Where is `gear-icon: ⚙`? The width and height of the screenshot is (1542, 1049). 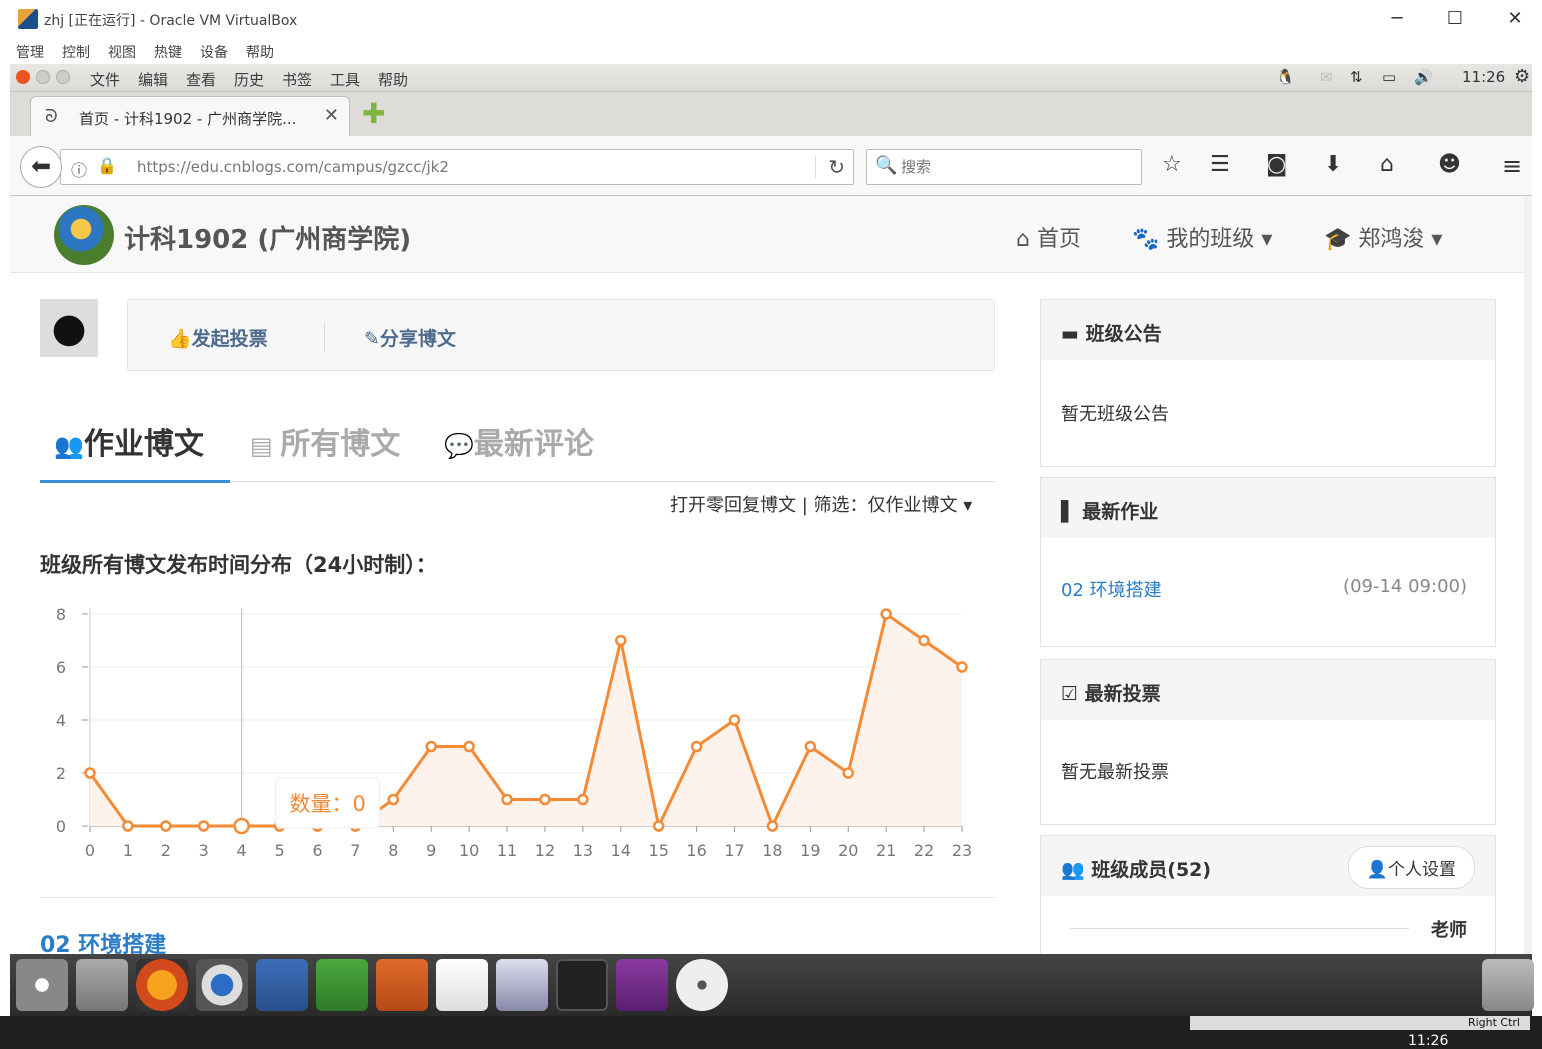
gear-icon: ⚙ is located at coordinates (1522, 76).